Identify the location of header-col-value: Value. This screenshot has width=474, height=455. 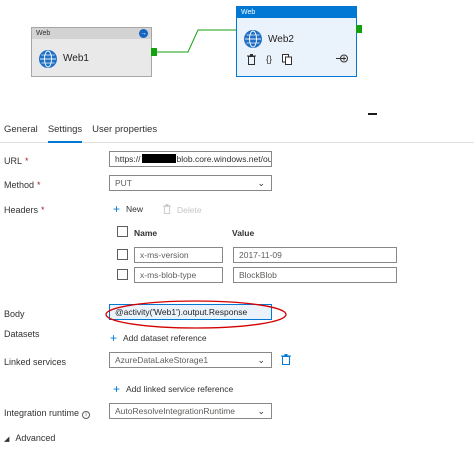
(243, 233).